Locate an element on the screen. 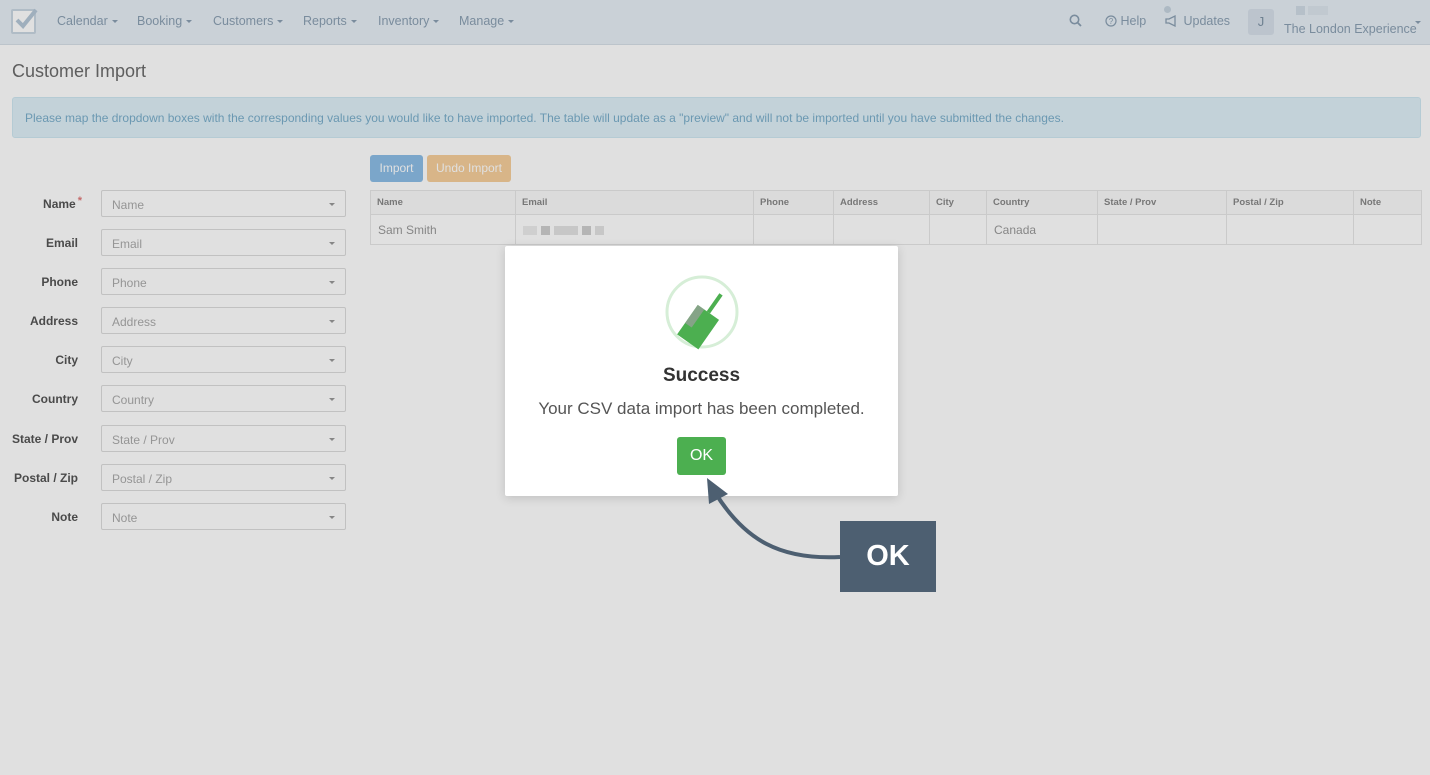 This screenshot has height=775, width=1430. annotation-arrow-icon is located at coordinates (774, 519).